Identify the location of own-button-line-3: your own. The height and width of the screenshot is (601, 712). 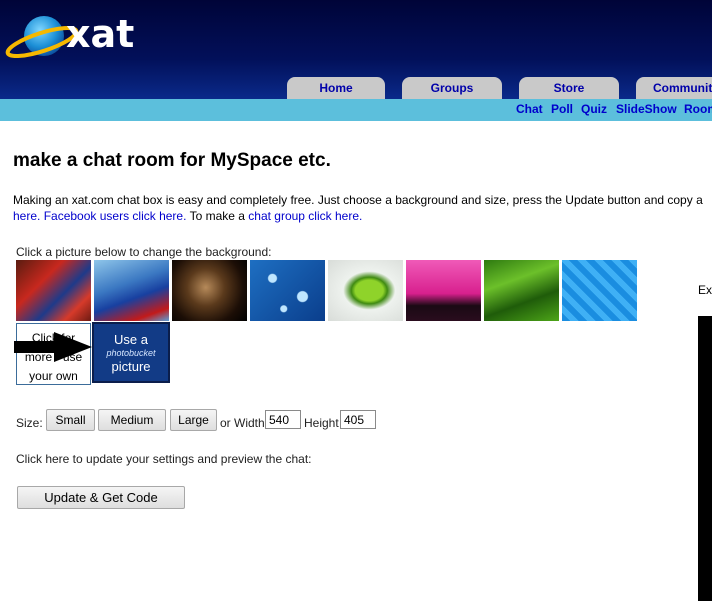
(53, 376).